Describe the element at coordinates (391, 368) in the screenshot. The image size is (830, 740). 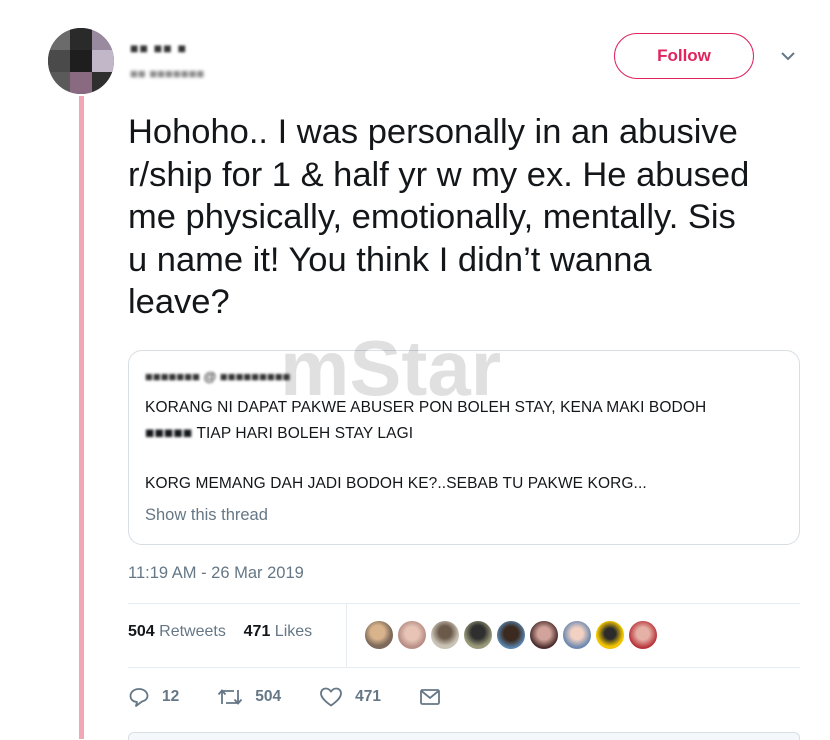
I see `watermark-logo: mStar` at that location.